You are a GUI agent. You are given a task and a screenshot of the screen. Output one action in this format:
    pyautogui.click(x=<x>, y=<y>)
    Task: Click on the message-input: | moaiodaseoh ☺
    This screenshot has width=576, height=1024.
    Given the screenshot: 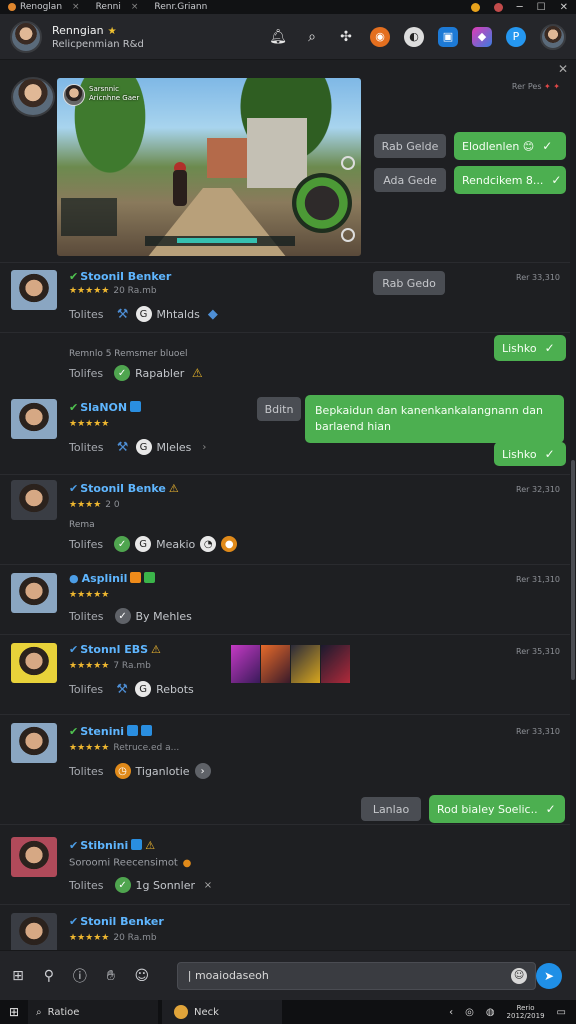 What is the action you would take?
    pyautogui.click(x=356, y=975)
    